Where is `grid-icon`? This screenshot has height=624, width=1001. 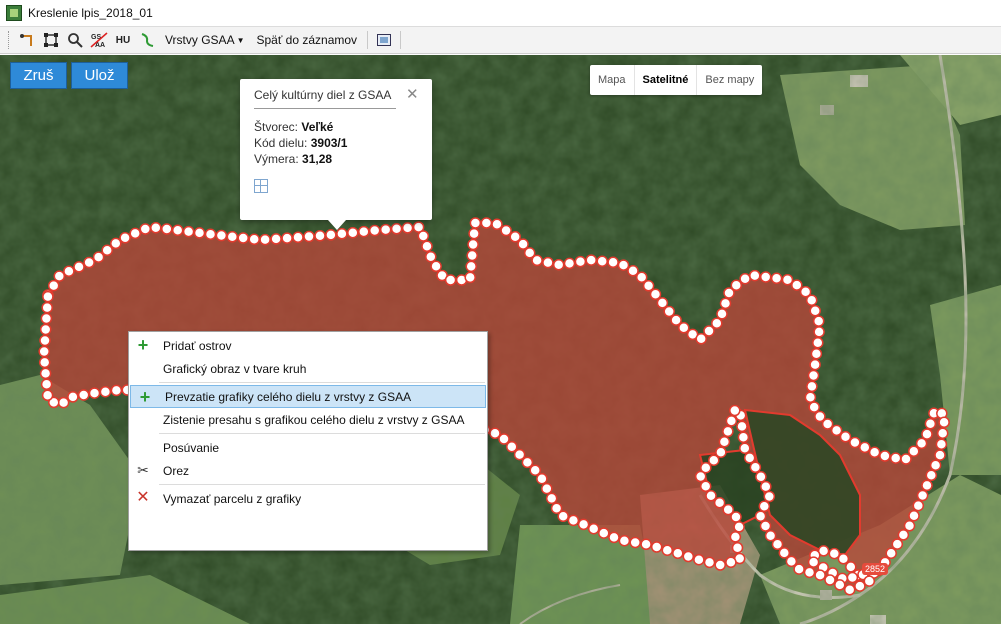 grid-icon is located at coordinates (261, 186).